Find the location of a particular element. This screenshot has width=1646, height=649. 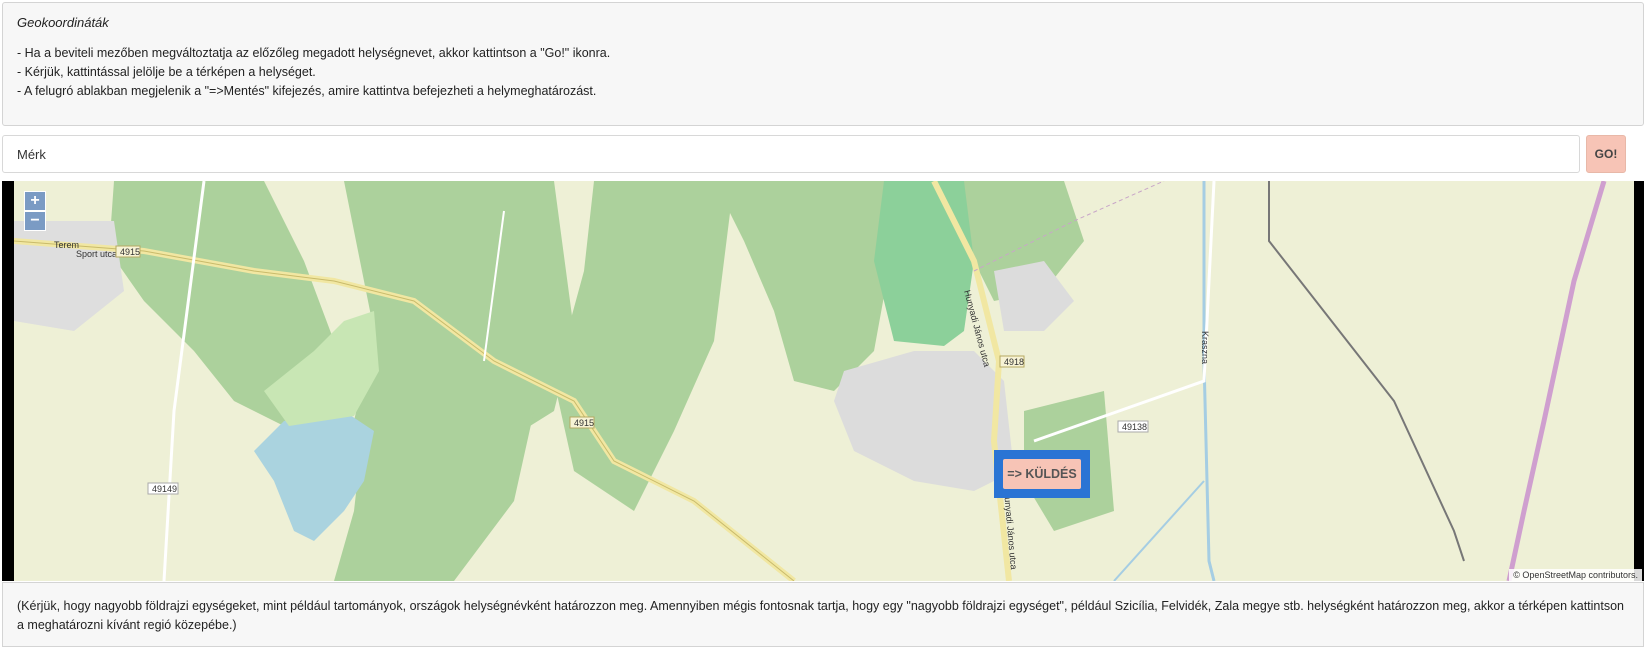

street-label: Sport utca is located at coordinates (96, 254).